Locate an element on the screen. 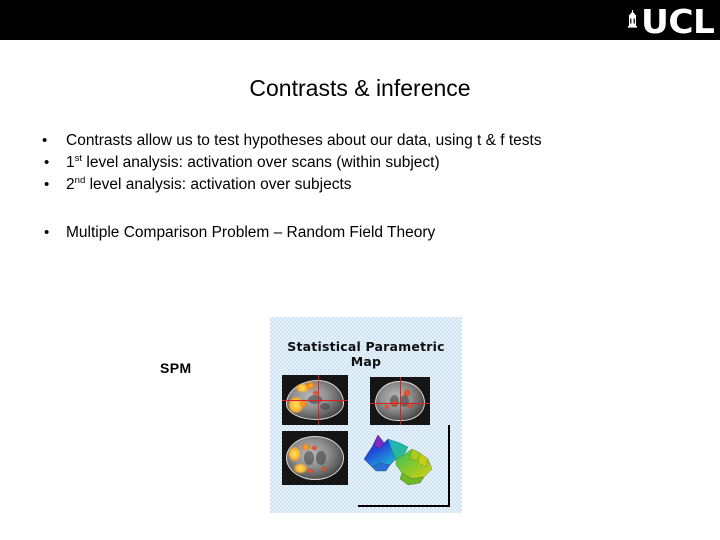 The height and width of the screenshot is (540, 720). ucl-logo: UCL is located at coordinates (670, 21).